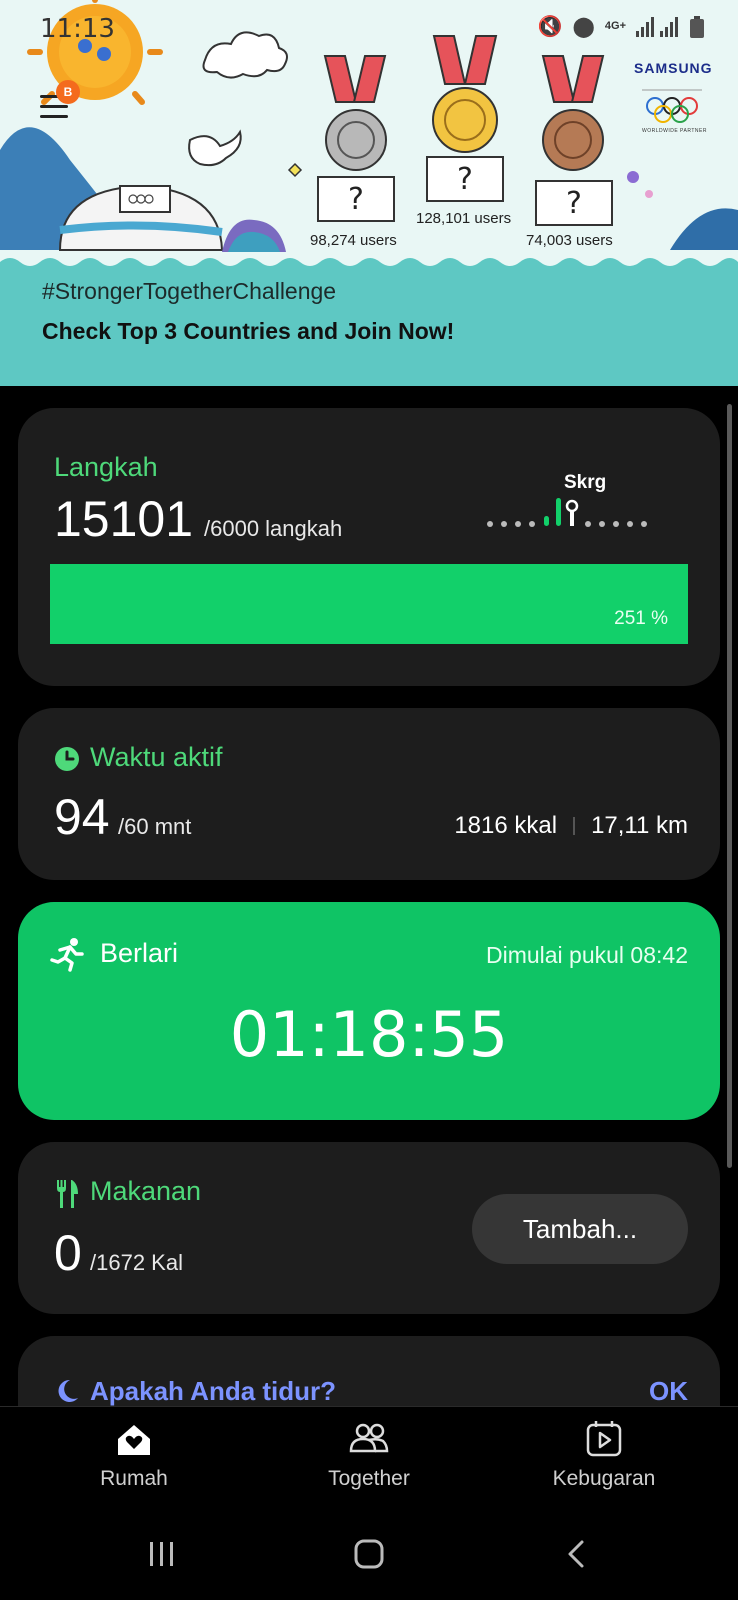  Describe the element at coordinates (369, 604) in the screenshot. I see `steps-progress-fill` at that location.